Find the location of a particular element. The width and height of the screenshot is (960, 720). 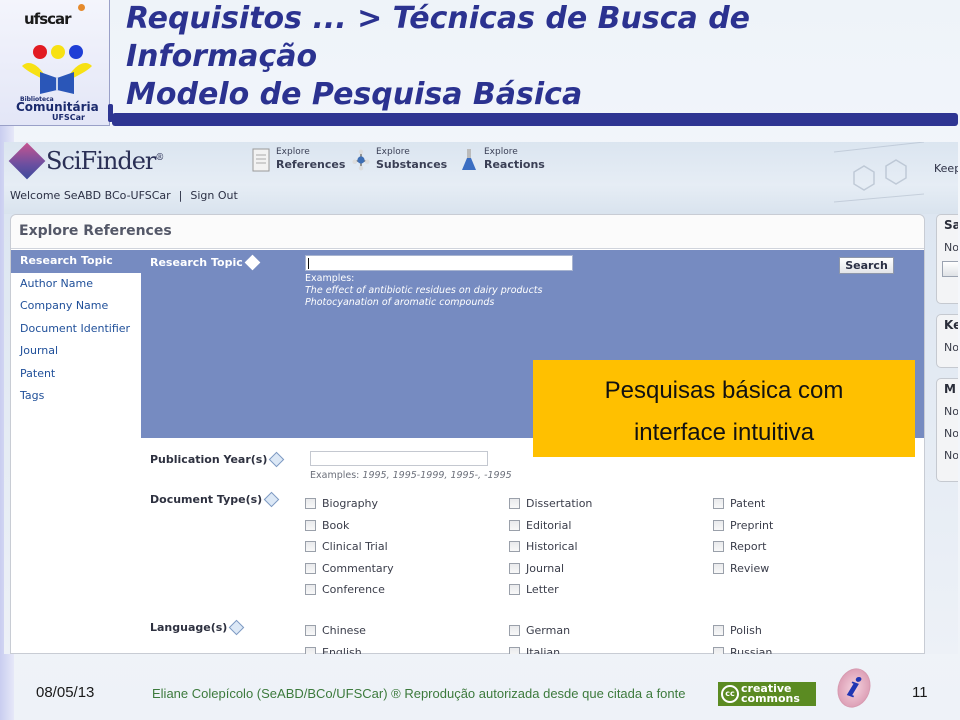

checkbox-label: Book is located at coordinates (336, 525).